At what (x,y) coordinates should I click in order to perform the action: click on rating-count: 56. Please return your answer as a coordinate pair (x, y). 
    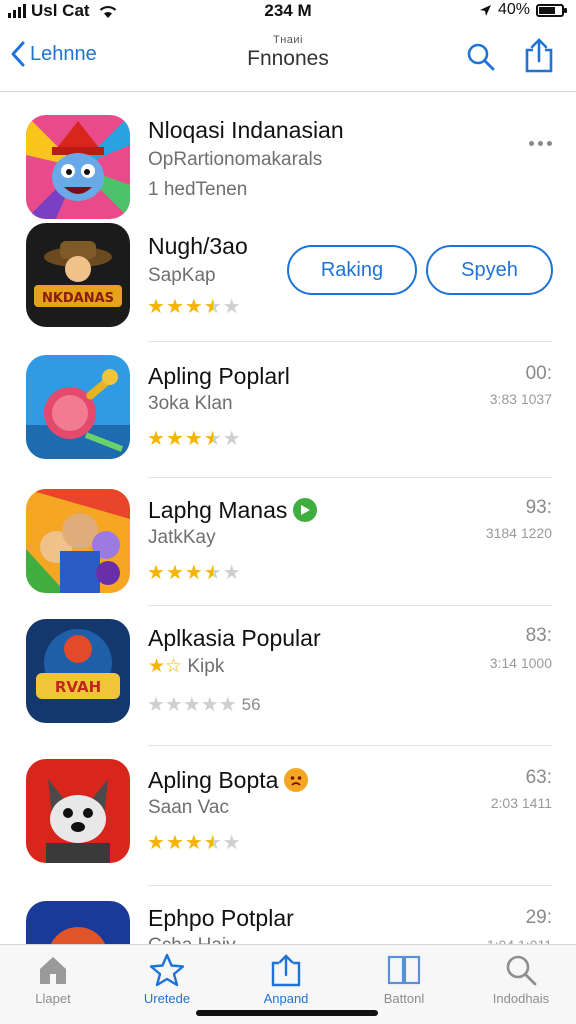
    Looking at the image, I should click on (251, 704).